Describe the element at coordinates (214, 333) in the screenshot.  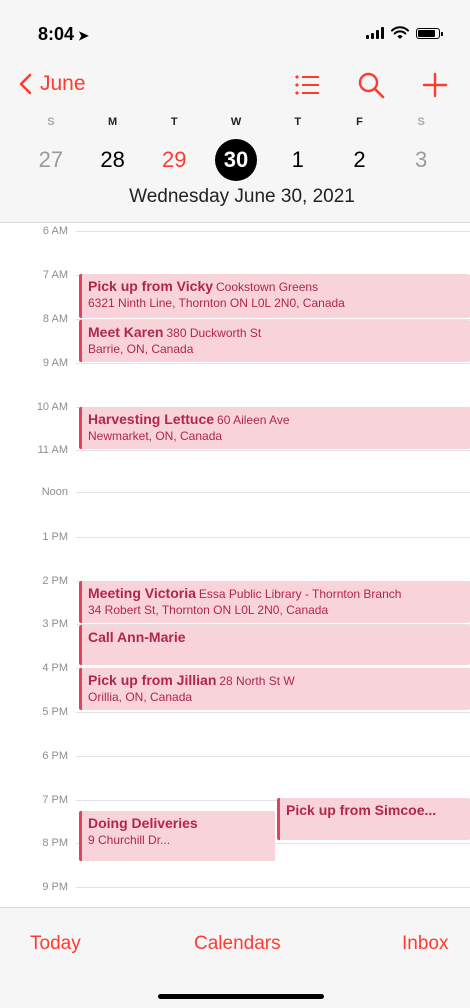
I see `event-location: 380 Duckworth St` at that location.